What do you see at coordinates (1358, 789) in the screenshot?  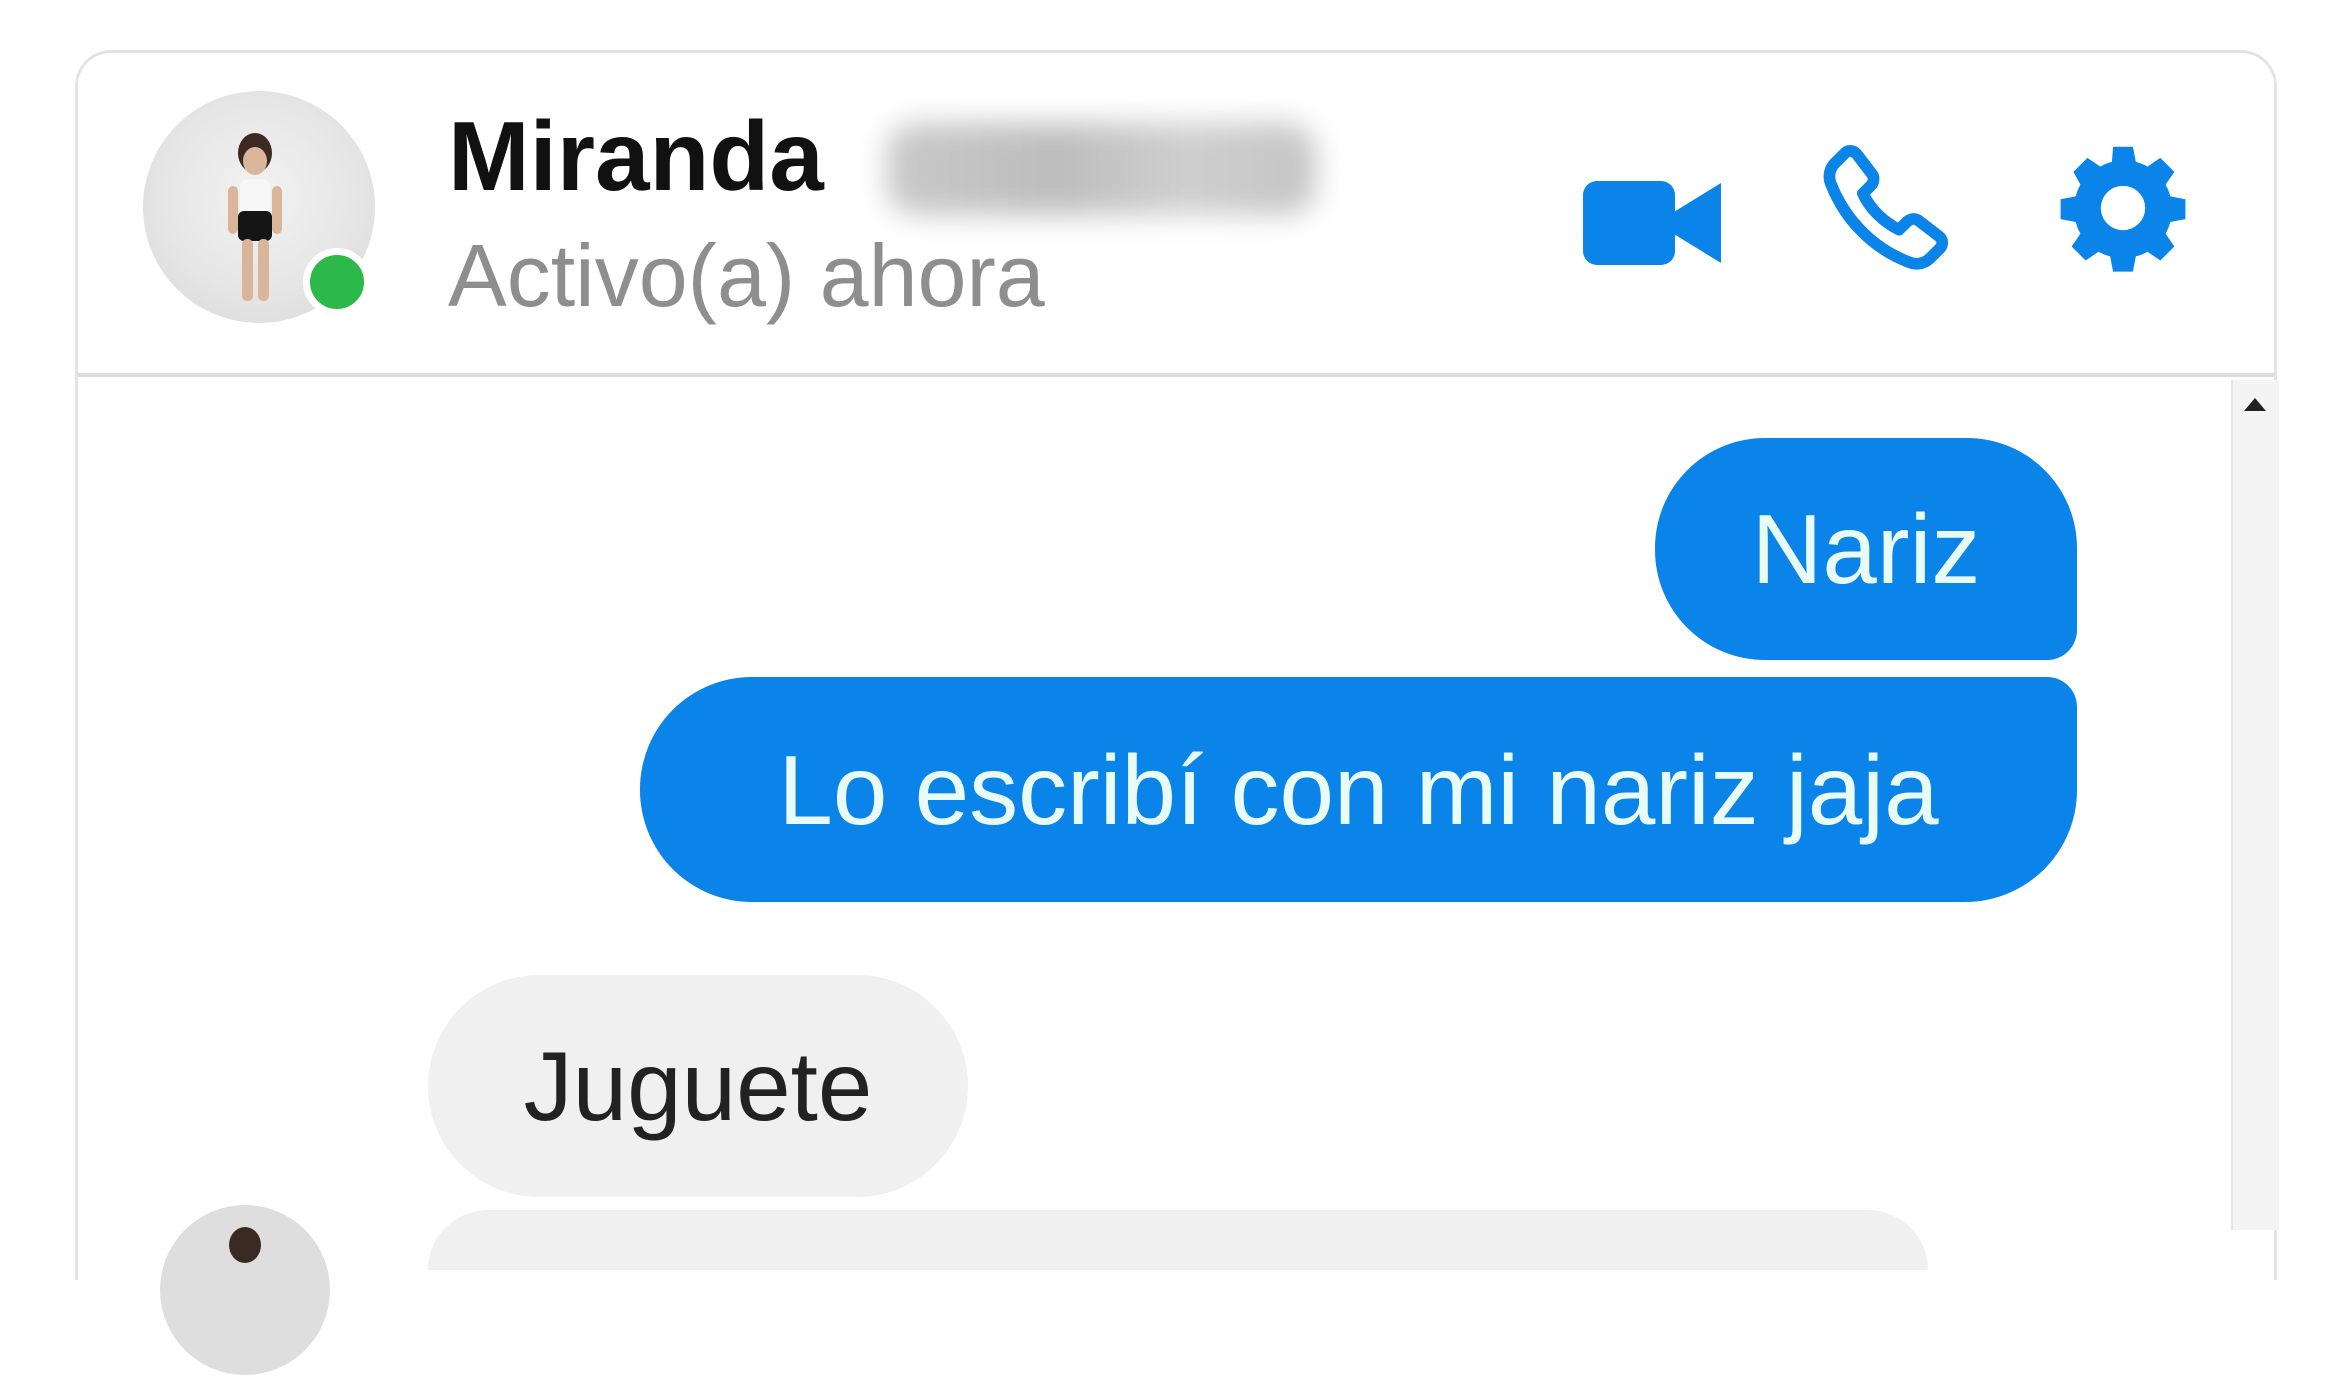 I see `message-bubble-outgoing: Lo escribí con mi nariz jaja` at bounding box center [1358, 789].